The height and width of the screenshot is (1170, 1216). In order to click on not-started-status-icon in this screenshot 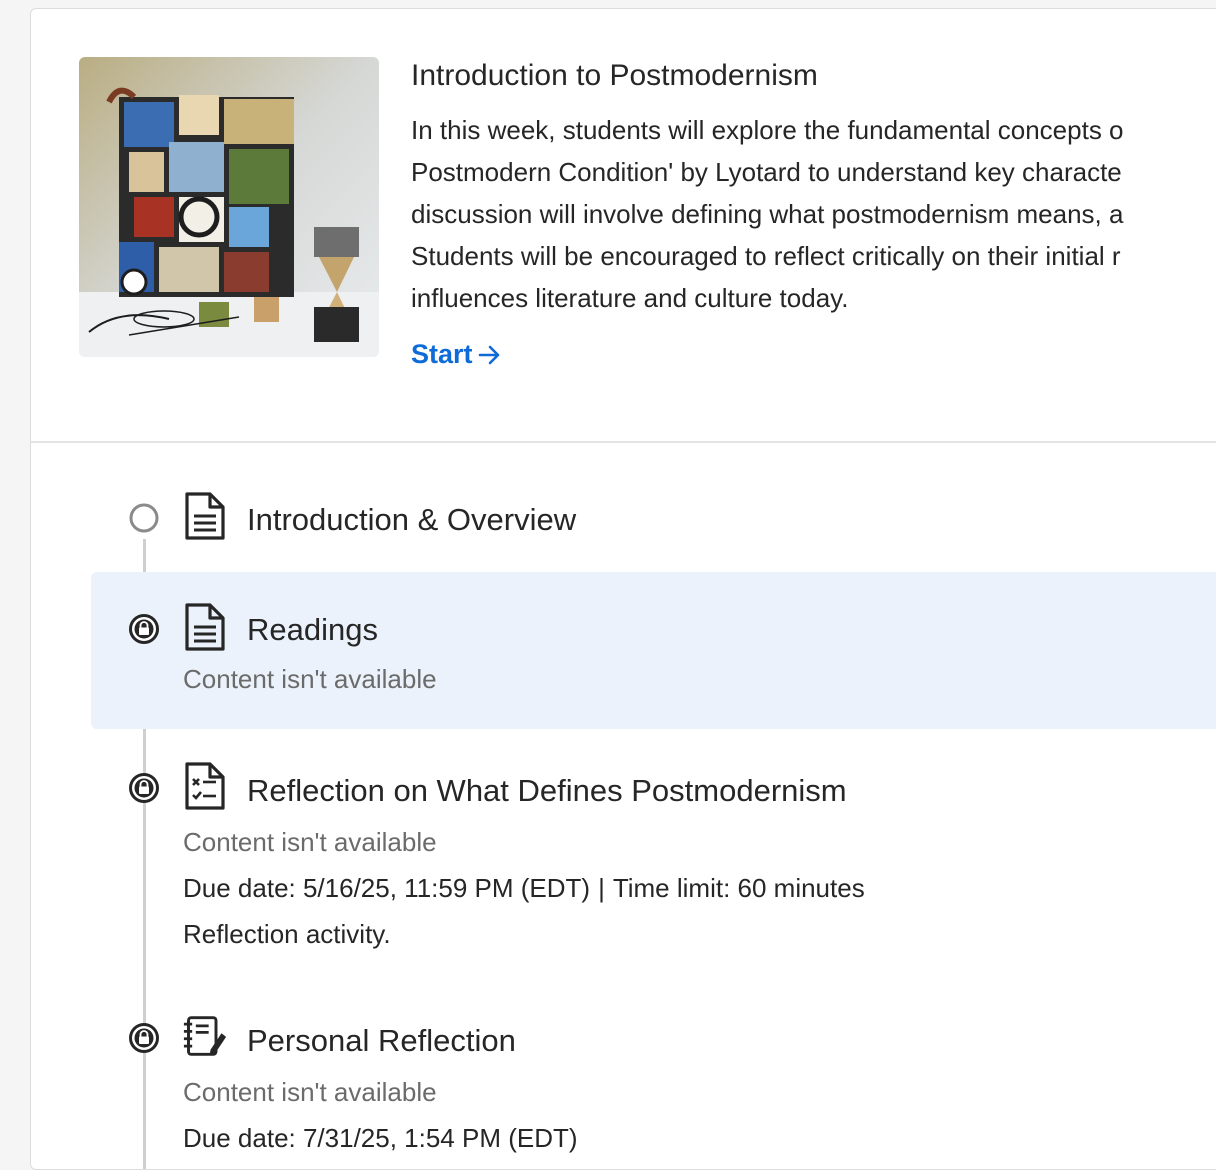, I will do `click(144, 518)`.